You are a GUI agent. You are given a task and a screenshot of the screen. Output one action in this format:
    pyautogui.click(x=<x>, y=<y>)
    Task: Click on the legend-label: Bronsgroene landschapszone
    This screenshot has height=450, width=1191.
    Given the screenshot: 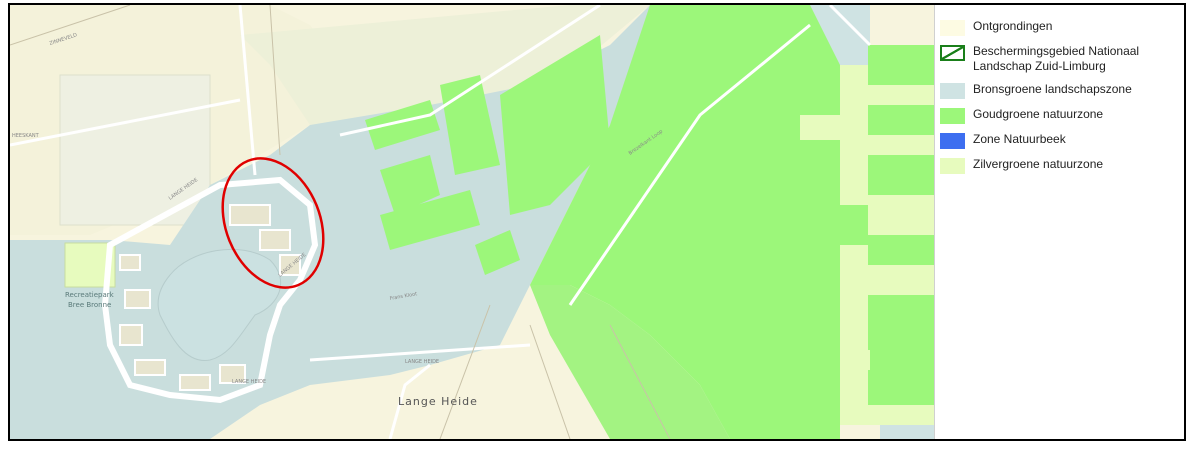 What is the action you would take?
    pyautogui.click(x=1052, y=89)
    